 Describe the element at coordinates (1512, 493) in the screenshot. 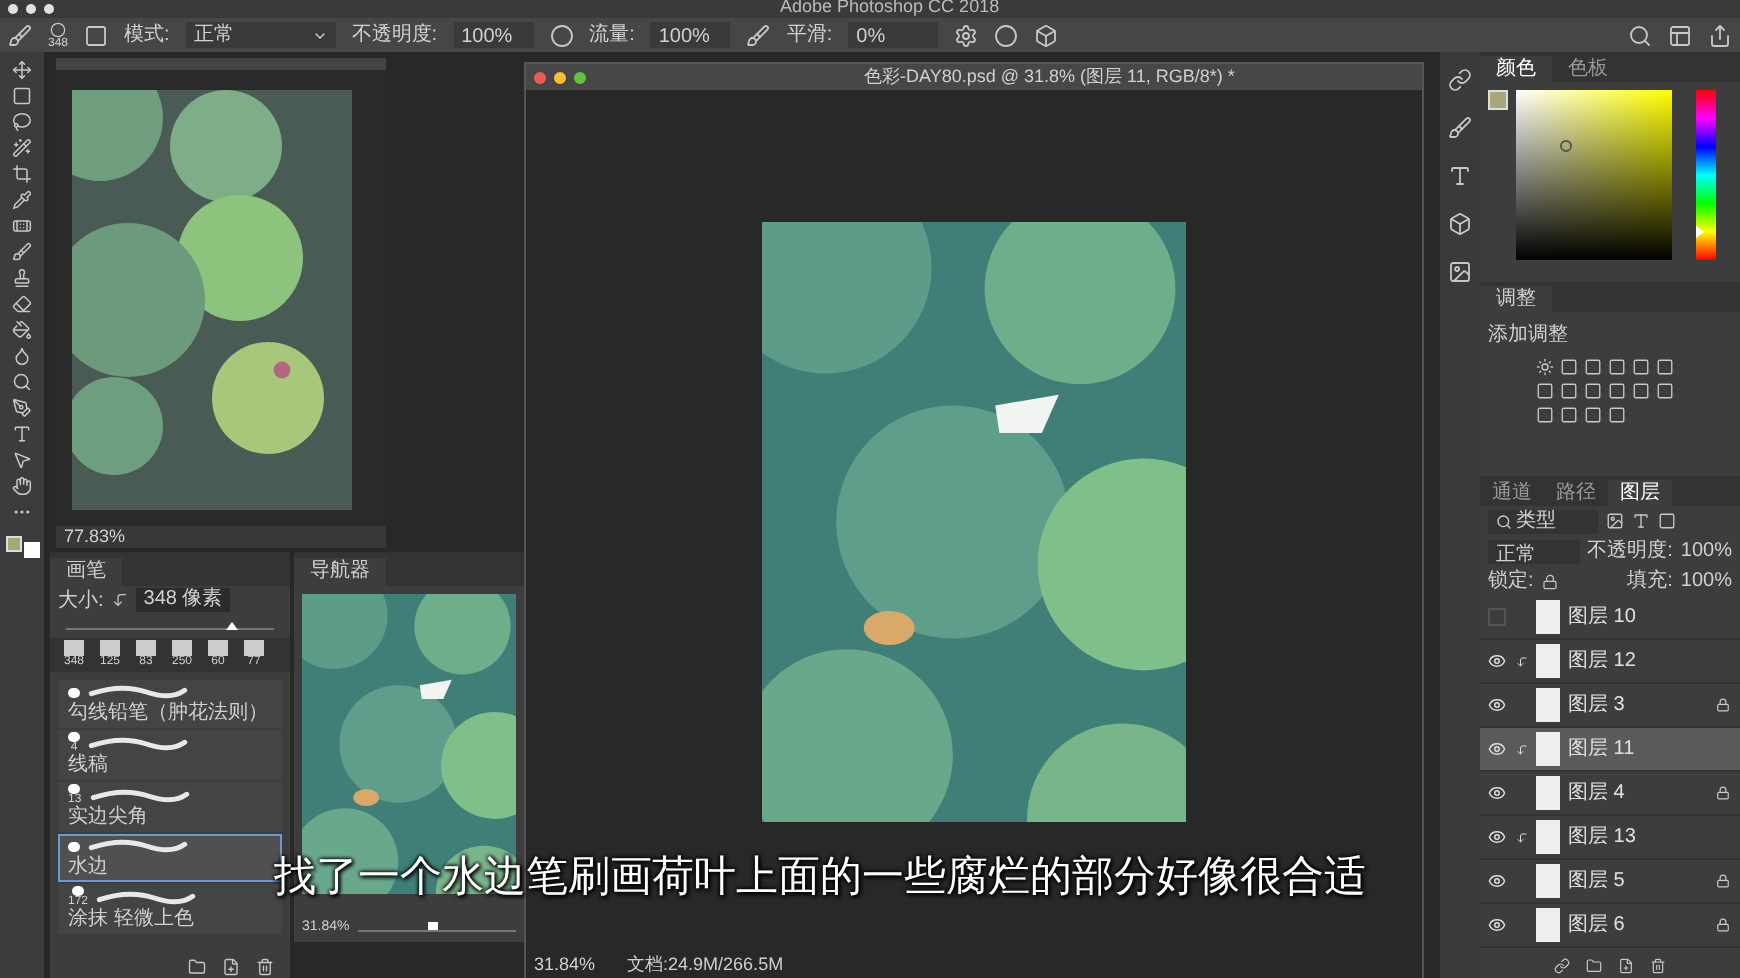

I see `panel-tab: 通道` at that location.